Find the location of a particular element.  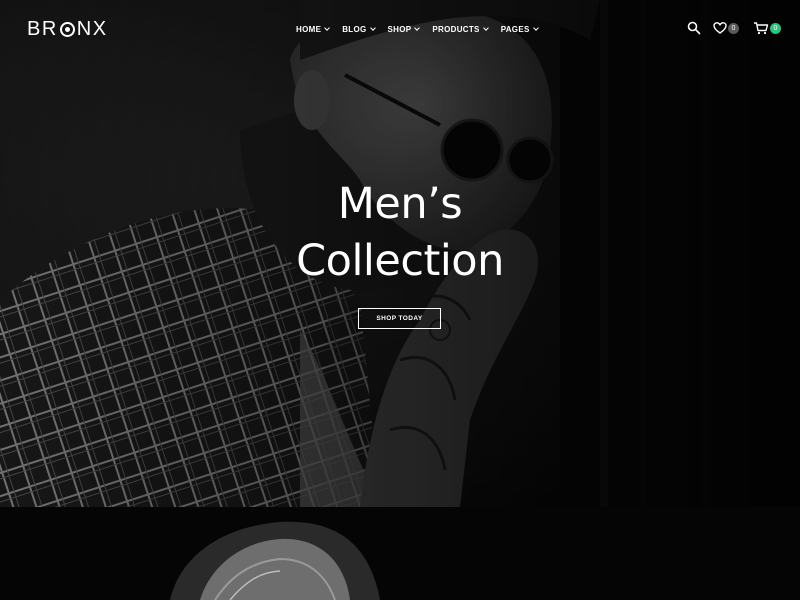

header-icons: 0 0 is located at coordinates (734, 28).